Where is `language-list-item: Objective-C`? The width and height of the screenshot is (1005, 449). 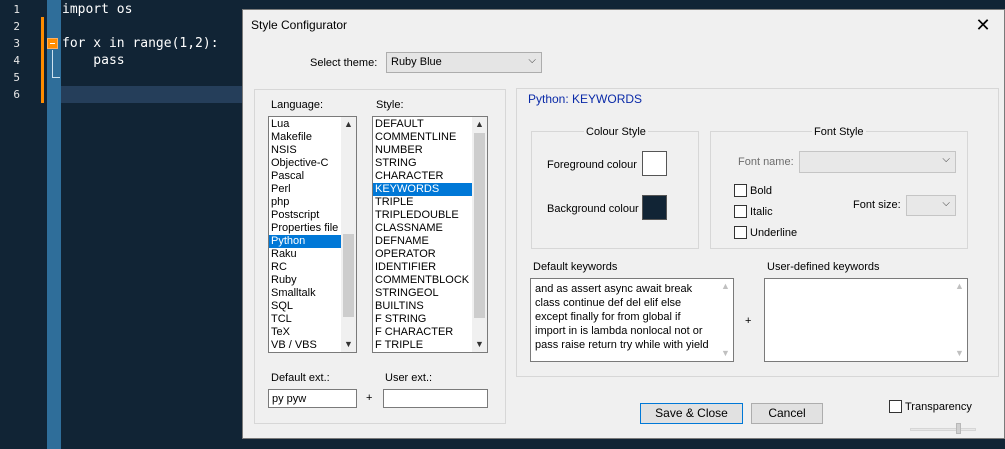 language-list-item: Objective-C is located at coordinates (305, 163).